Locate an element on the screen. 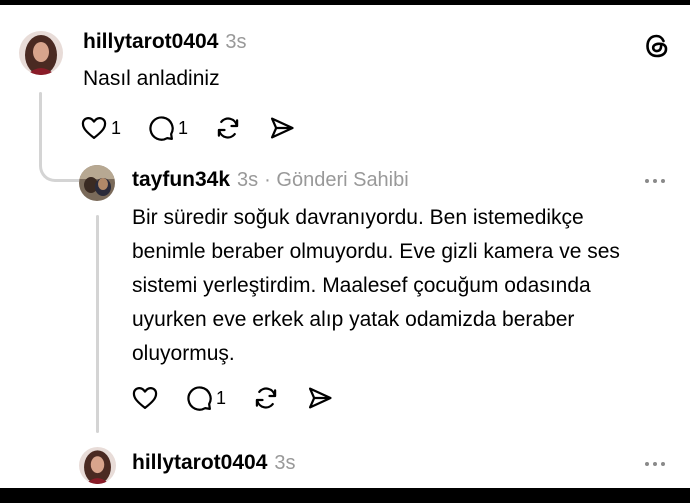 The height and width of the screenshot is (503, 690). post-text: Nasıl anladiniz is located at coordinates (151, 78).